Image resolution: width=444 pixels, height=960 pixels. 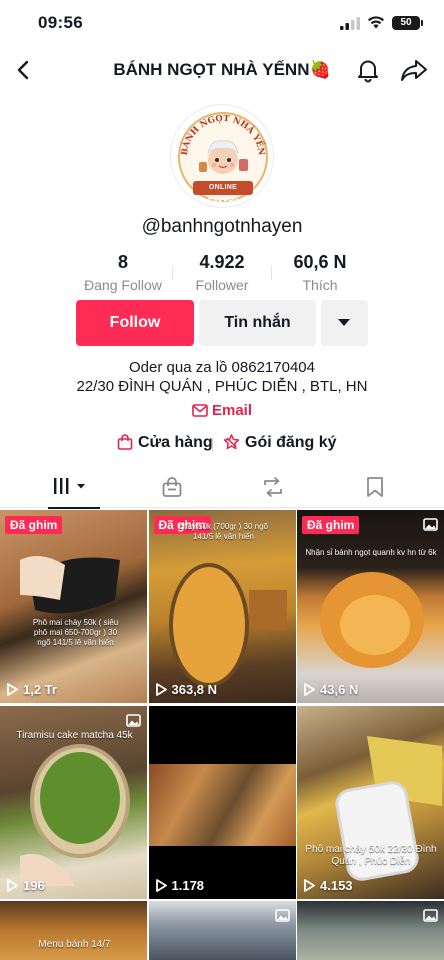 What do you see at coordinates (222, 367) in the screenshot?
I see `bio-line: Oder qua za lồ 0862170404` at bounding box center [222, 367].